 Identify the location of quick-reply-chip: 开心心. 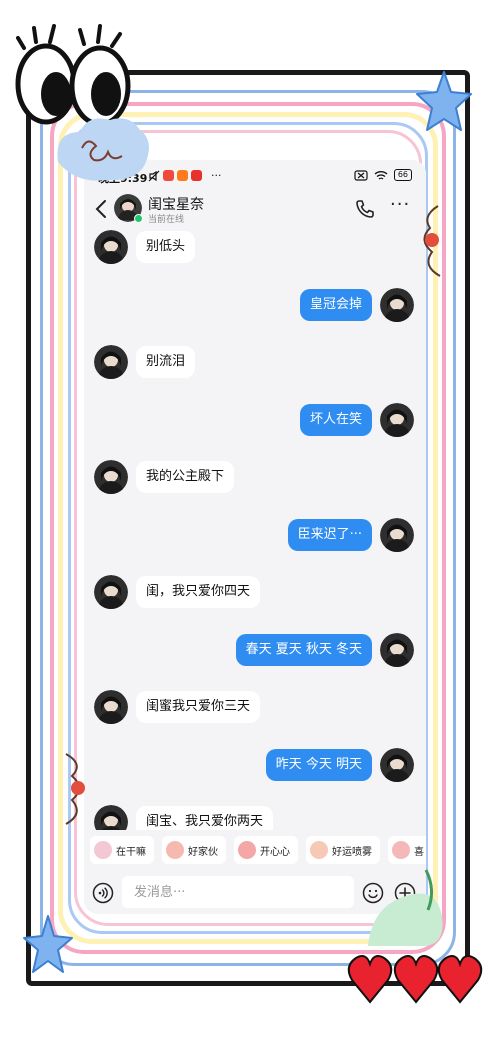
(266, 850).